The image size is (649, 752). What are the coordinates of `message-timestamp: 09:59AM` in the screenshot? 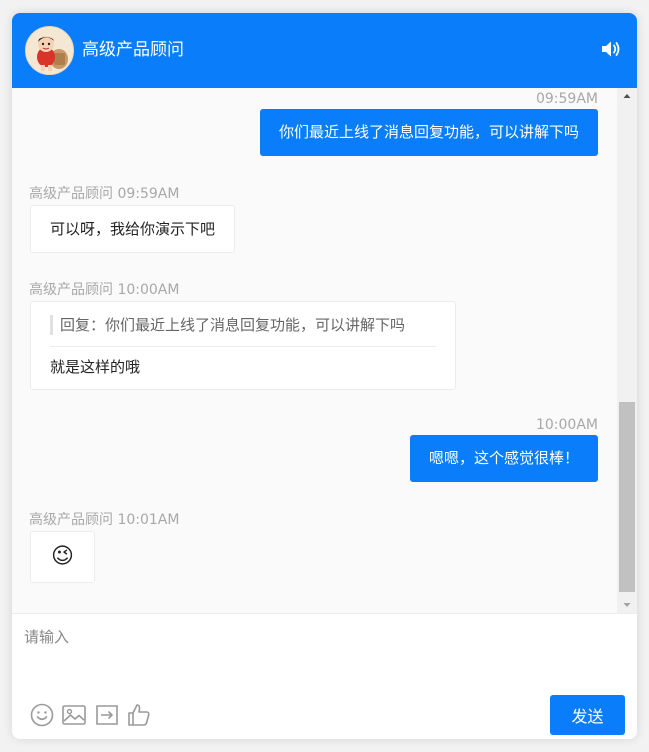 It's located at (566, 99).